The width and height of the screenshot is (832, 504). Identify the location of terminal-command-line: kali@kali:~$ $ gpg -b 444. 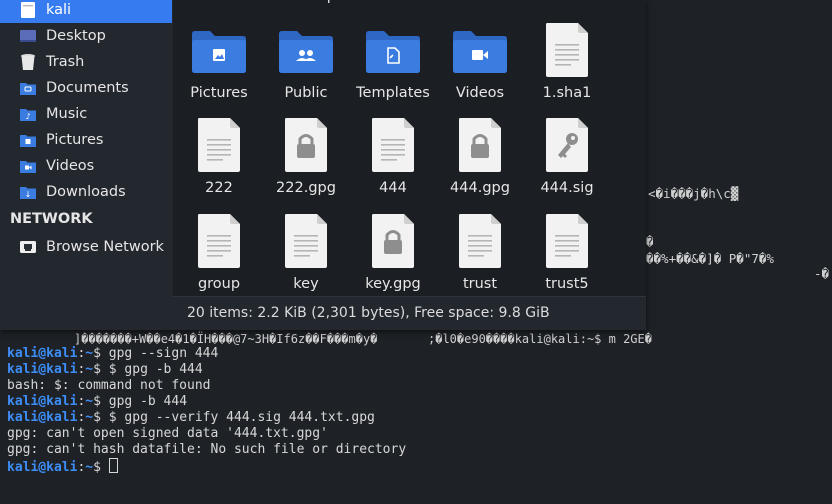
(105, 370).